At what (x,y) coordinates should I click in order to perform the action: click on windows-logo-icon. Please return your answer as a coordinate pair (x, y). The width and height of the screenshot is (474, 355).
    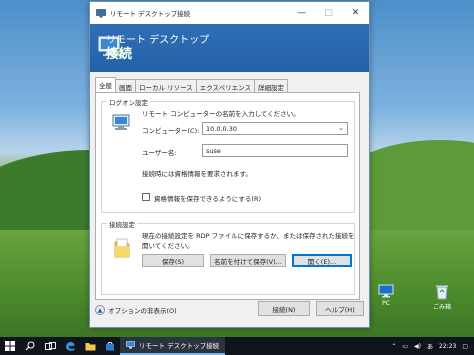
    Looking at the image, I should click on (10, 346).